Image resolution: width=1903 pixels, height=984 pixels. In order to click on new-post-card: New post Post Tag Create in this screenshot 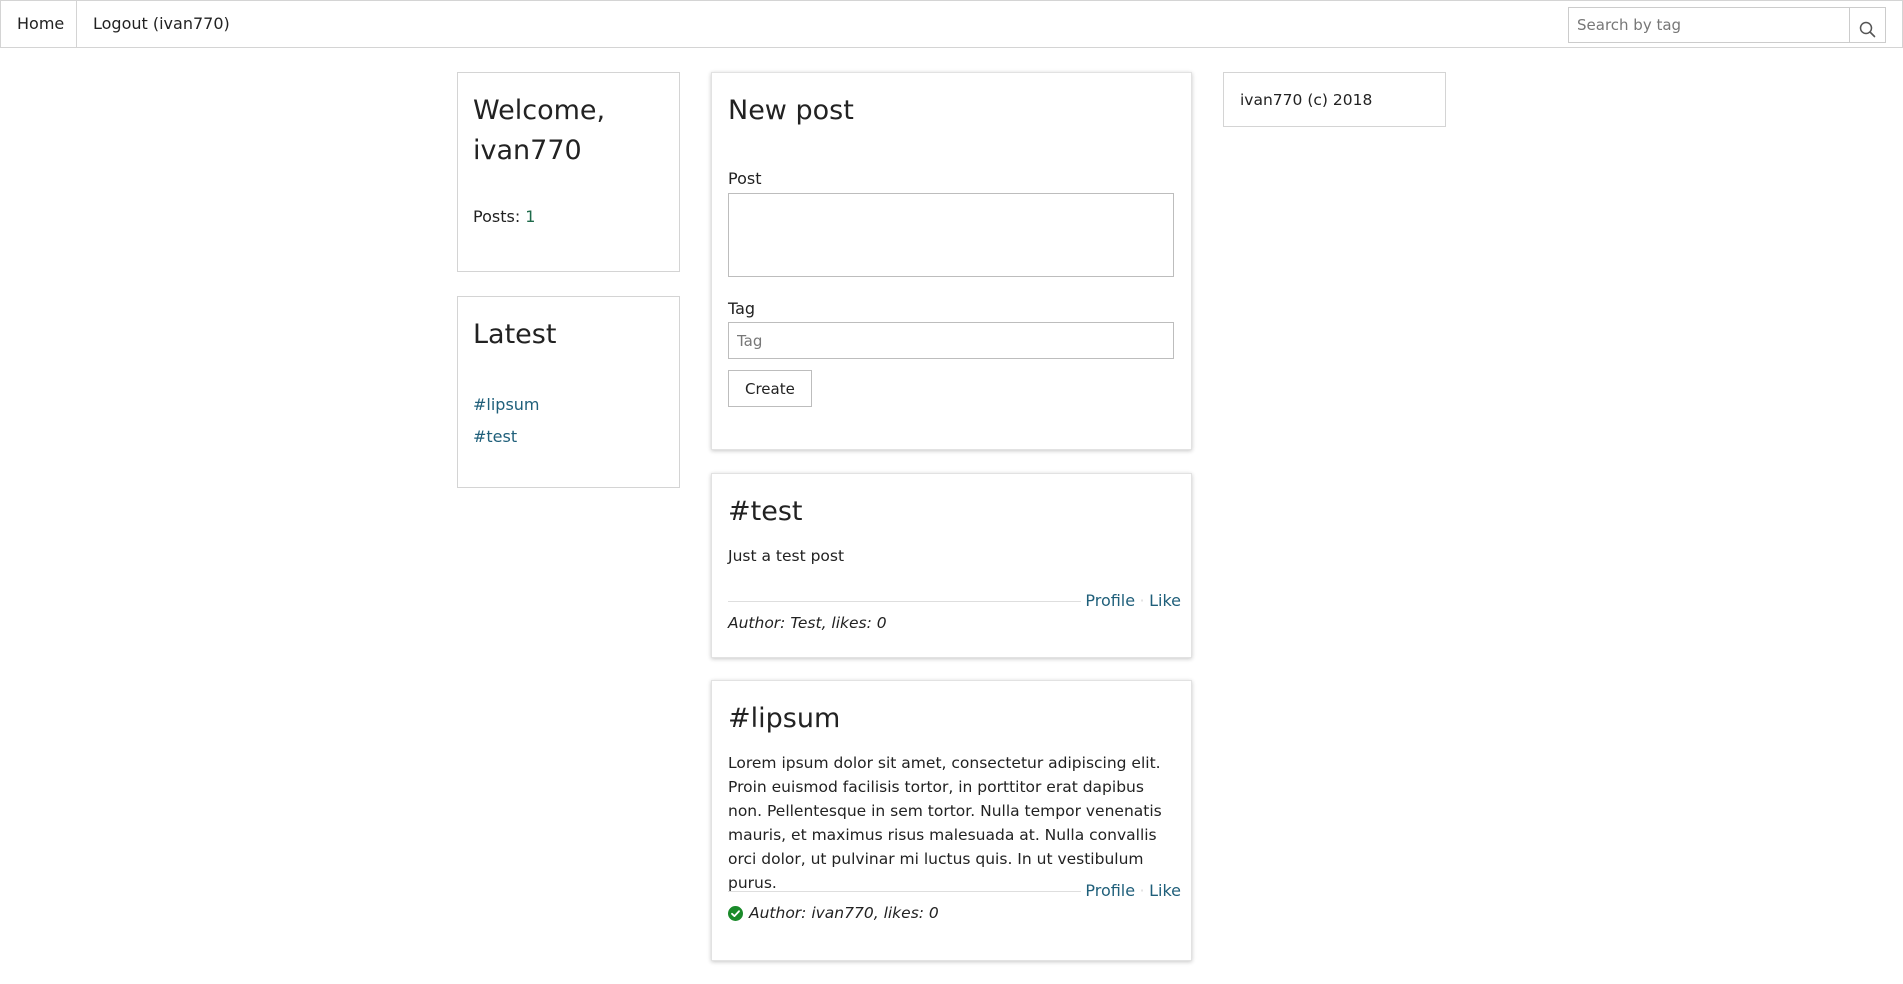, I will do `click(951, 261)`.